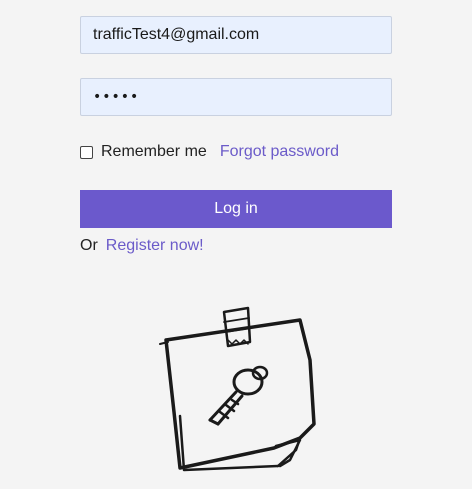 The image size is (472, 489). Describe the element at coordinates (86, 152) in the screenshot. I see `remember-checkbox` at that location.